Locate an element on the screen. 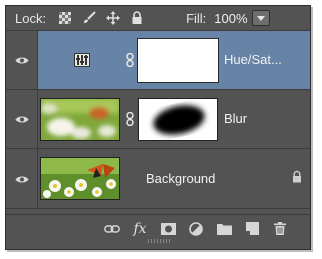 The width and height of the screenshot is (322, 259). new-group-button is located at coordinates (224, 229).